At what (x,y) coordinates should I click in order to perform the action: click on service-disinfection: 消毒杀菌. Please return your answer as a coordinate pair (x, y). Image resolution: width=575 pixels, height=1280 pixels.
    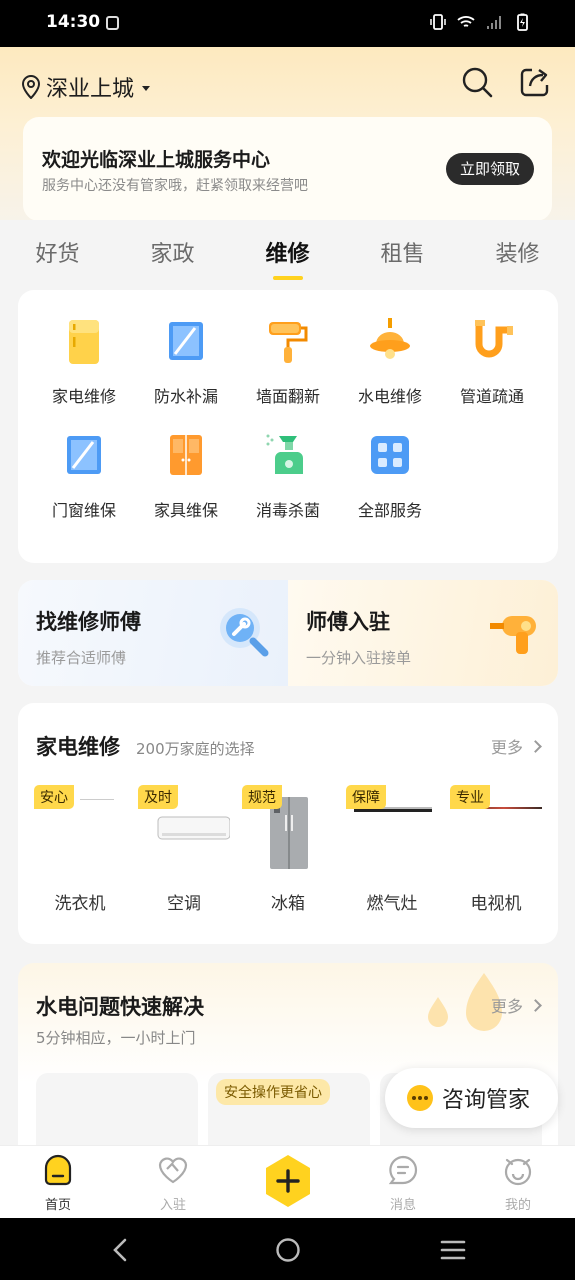
    Looking at the image, I should click on (288, 475).